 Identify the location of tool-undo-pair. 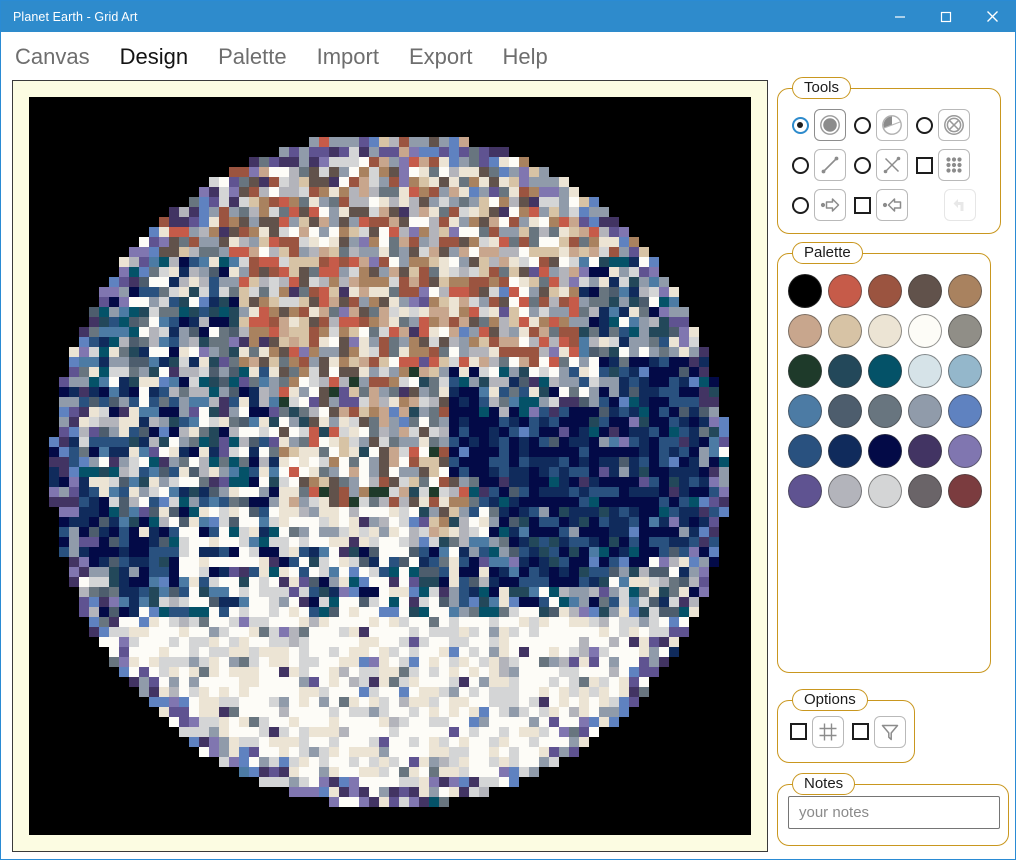
(942, 205).